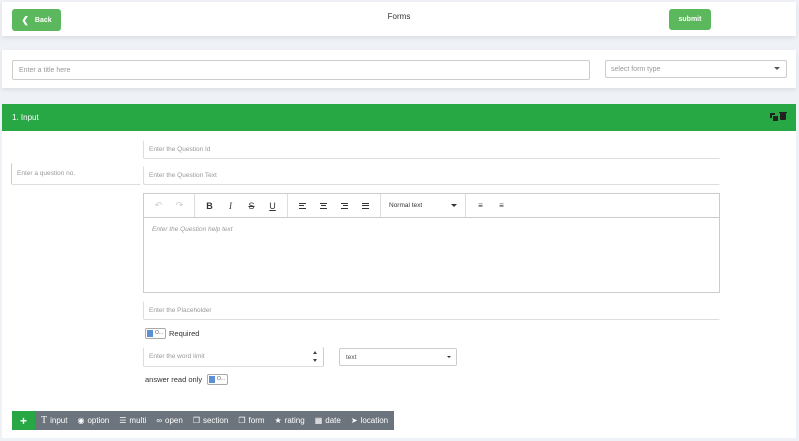  What do you see at coordinates (323, 206) in the screenshot?
I see `align-center-icon` at bounding box center [323, 206].